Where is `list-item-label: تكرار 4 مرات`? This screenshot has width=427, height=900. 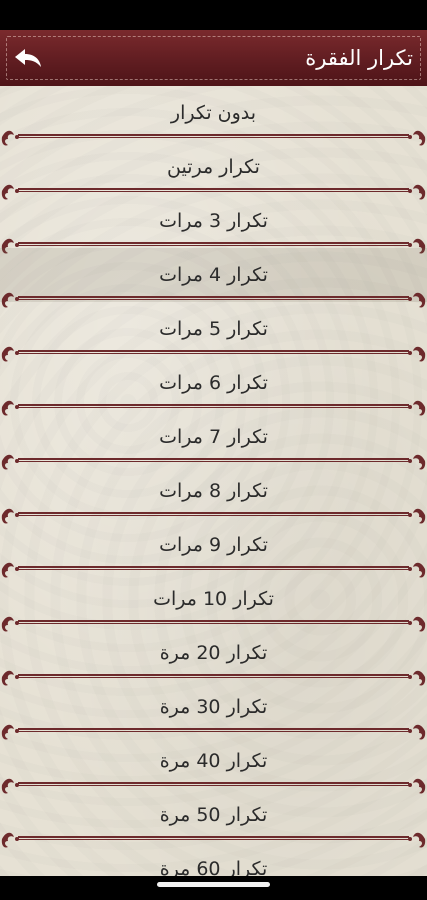 list-item-label: تكرار 4 مرات is located at coordinates (213, 275).